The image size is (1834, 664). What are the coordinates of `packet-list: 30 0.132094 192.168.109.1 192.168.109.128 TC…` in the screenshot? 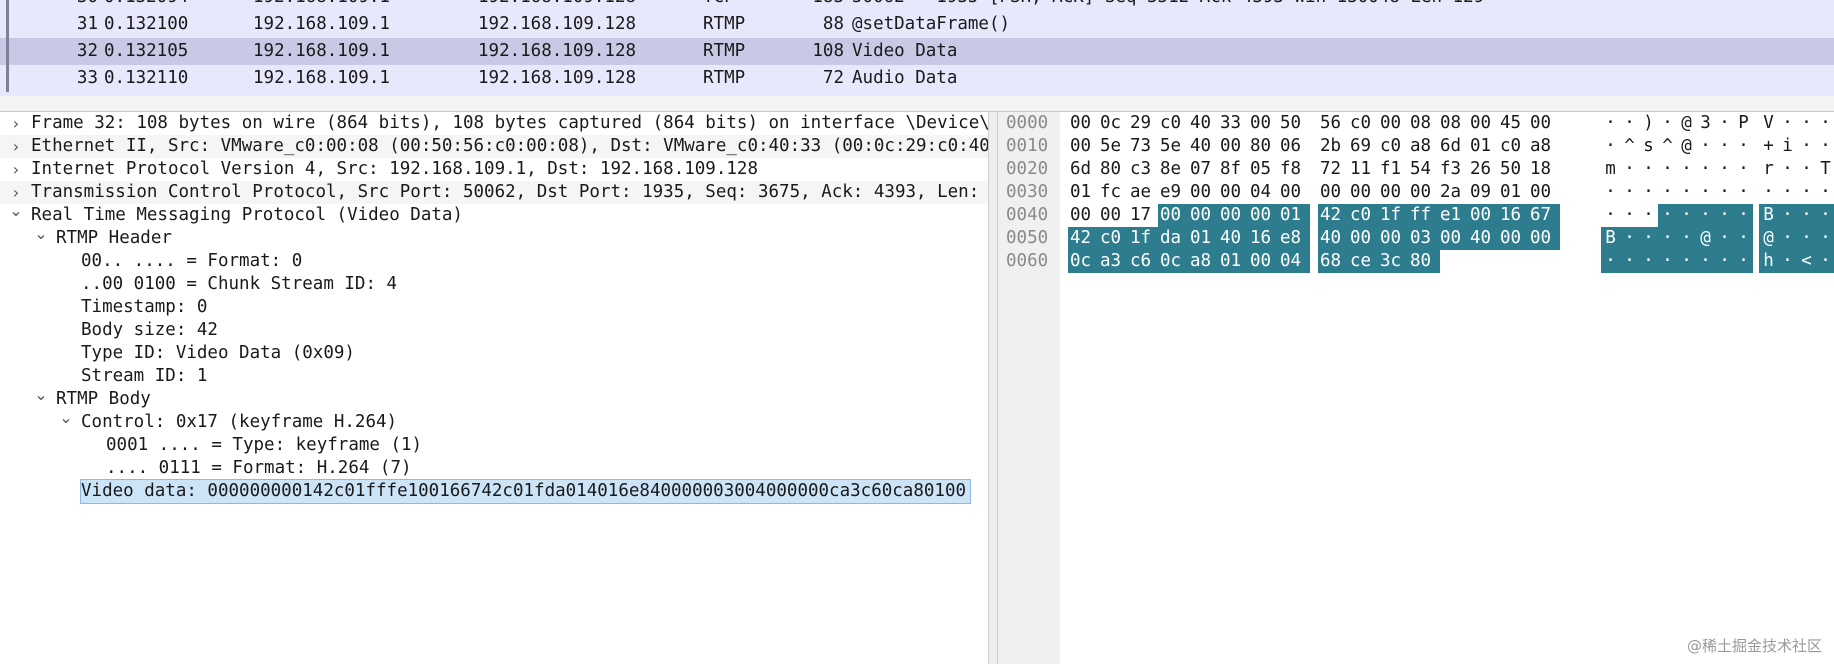 It's located at (917, 48).